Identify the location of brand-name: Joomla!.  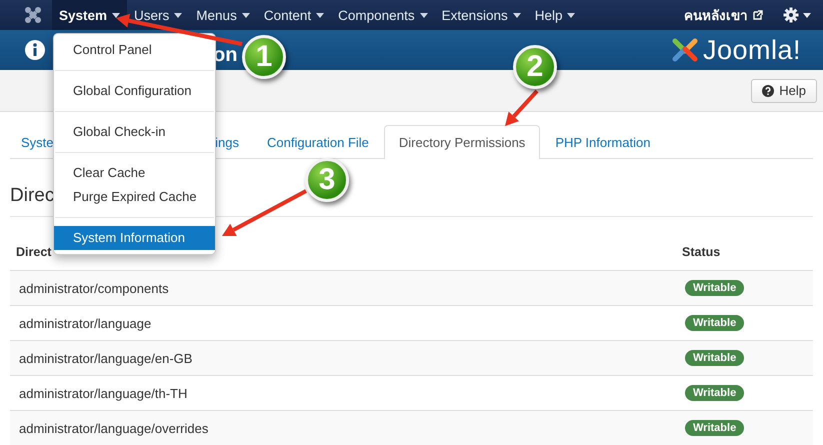
(751, 50).